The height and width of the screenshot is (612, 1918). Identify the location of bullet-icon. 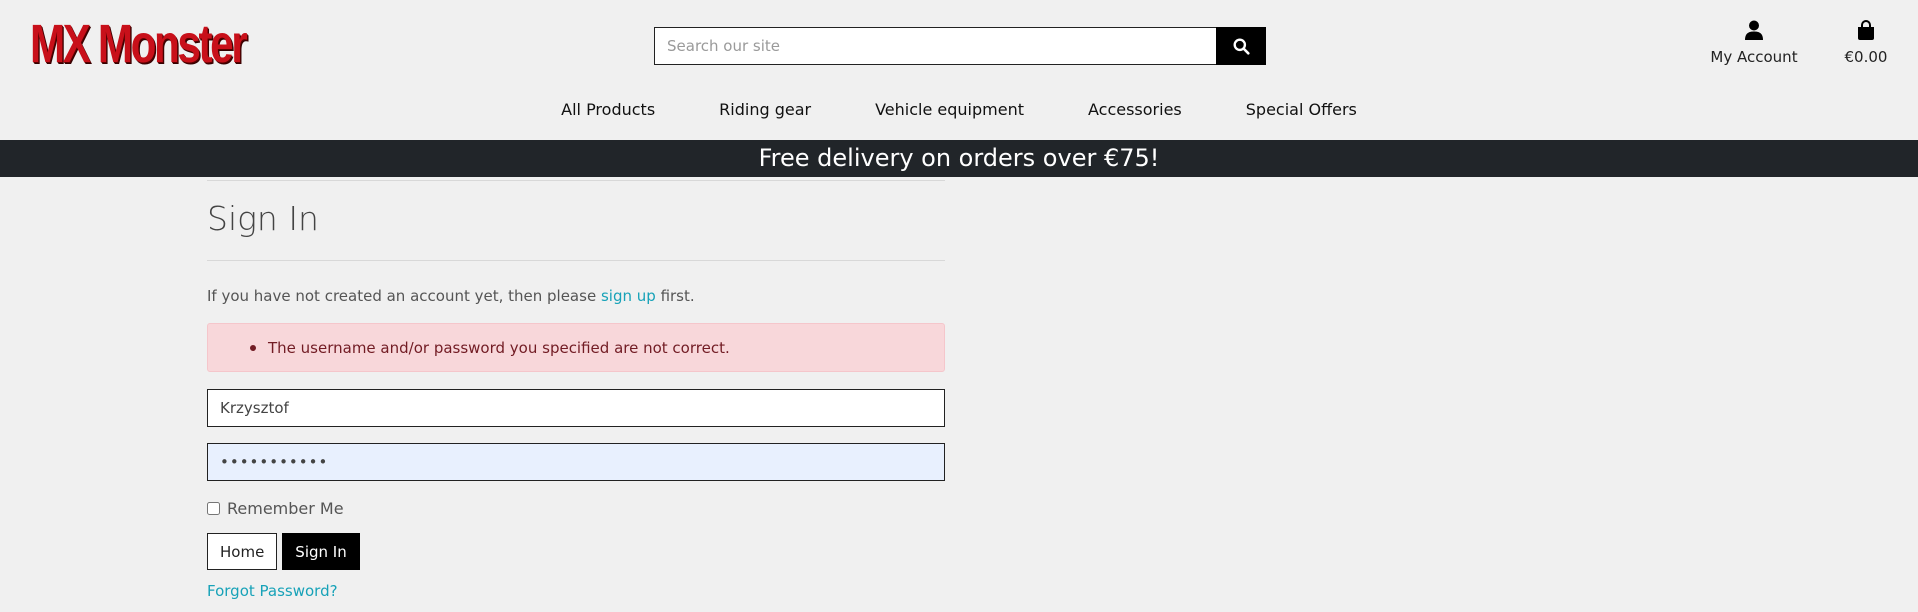
(253, 347).